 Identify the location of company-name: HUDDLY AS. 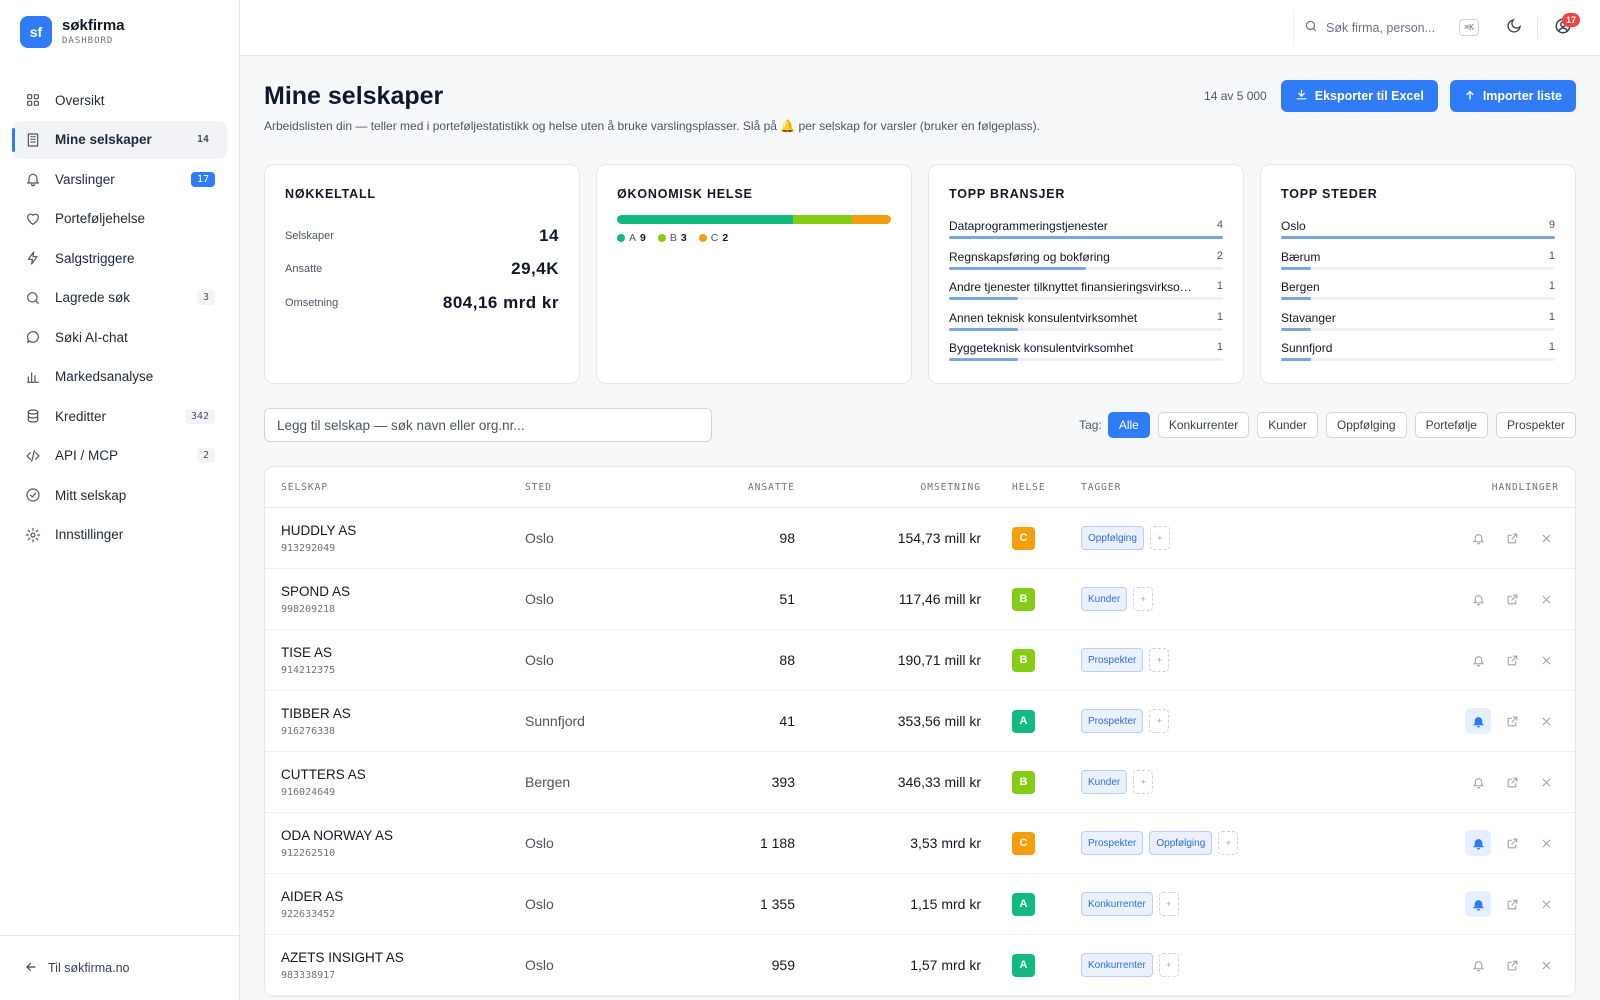
(403, 530).